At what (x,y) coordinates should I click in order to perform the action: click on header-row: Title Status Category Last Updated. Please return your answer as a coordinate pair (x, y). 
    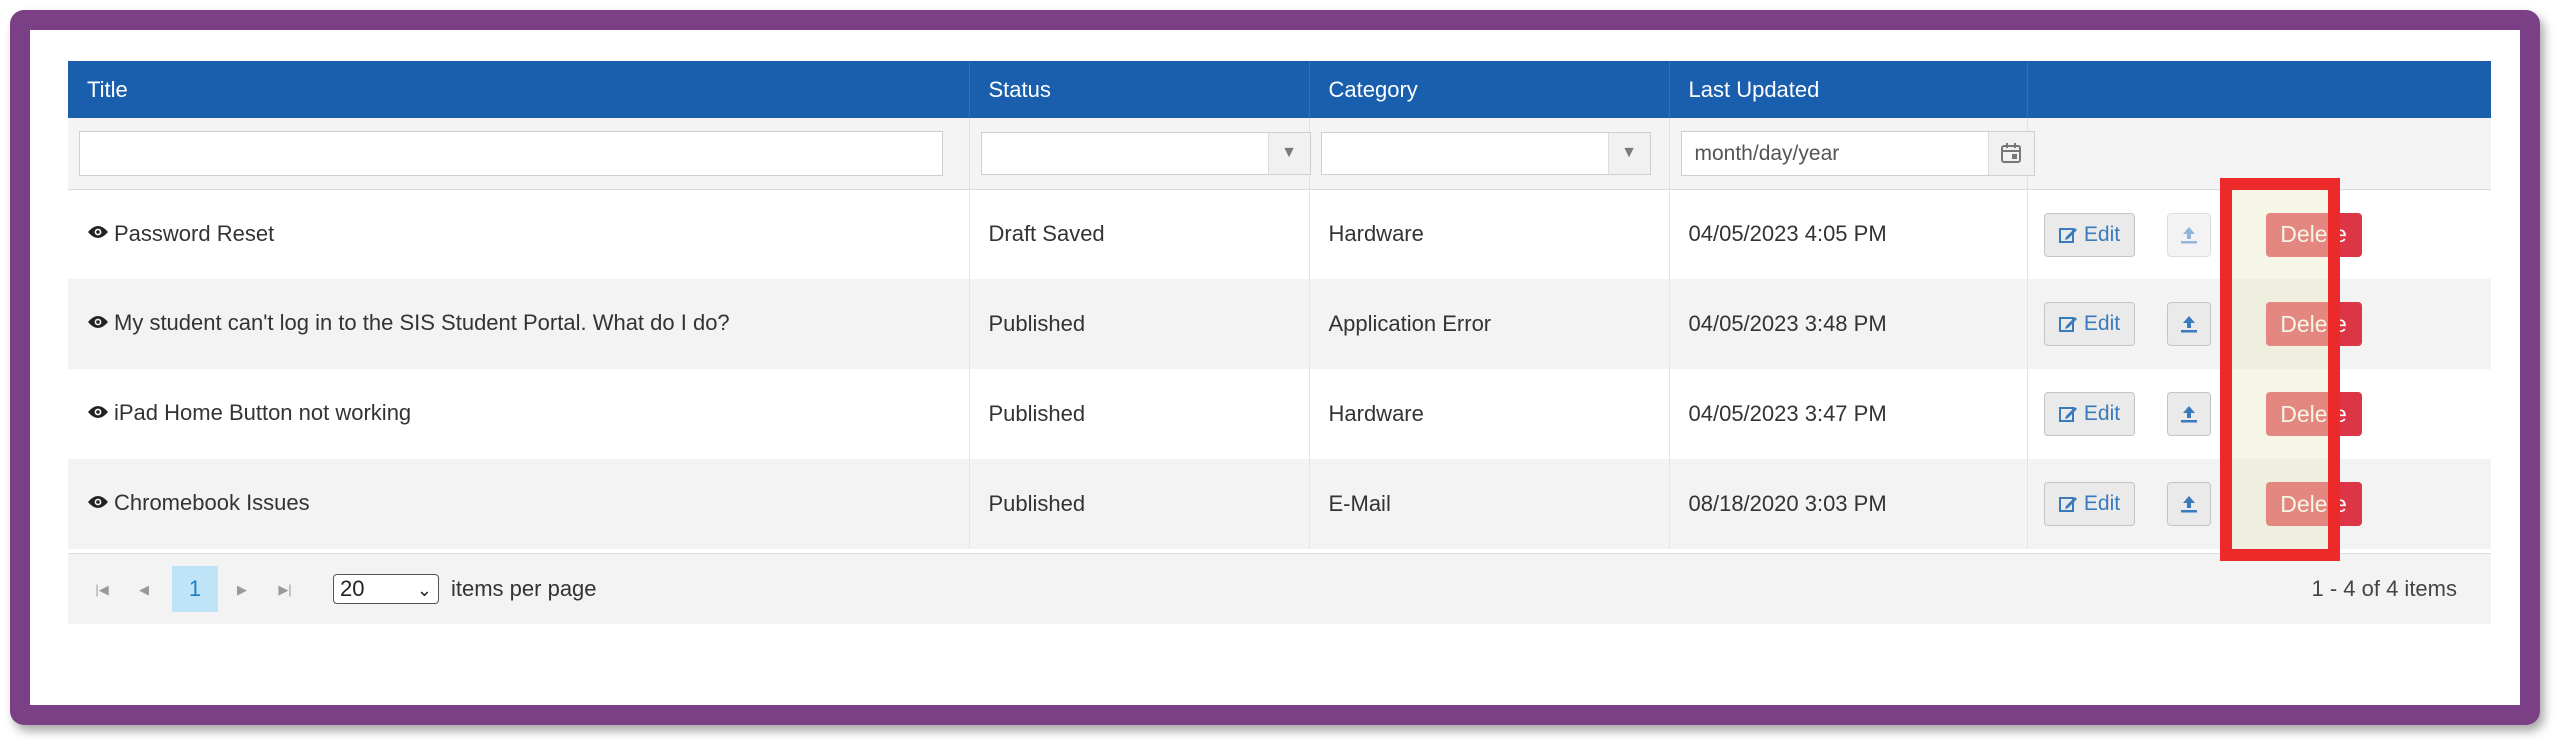
    Looking at the image, I should click on (1279, 89).